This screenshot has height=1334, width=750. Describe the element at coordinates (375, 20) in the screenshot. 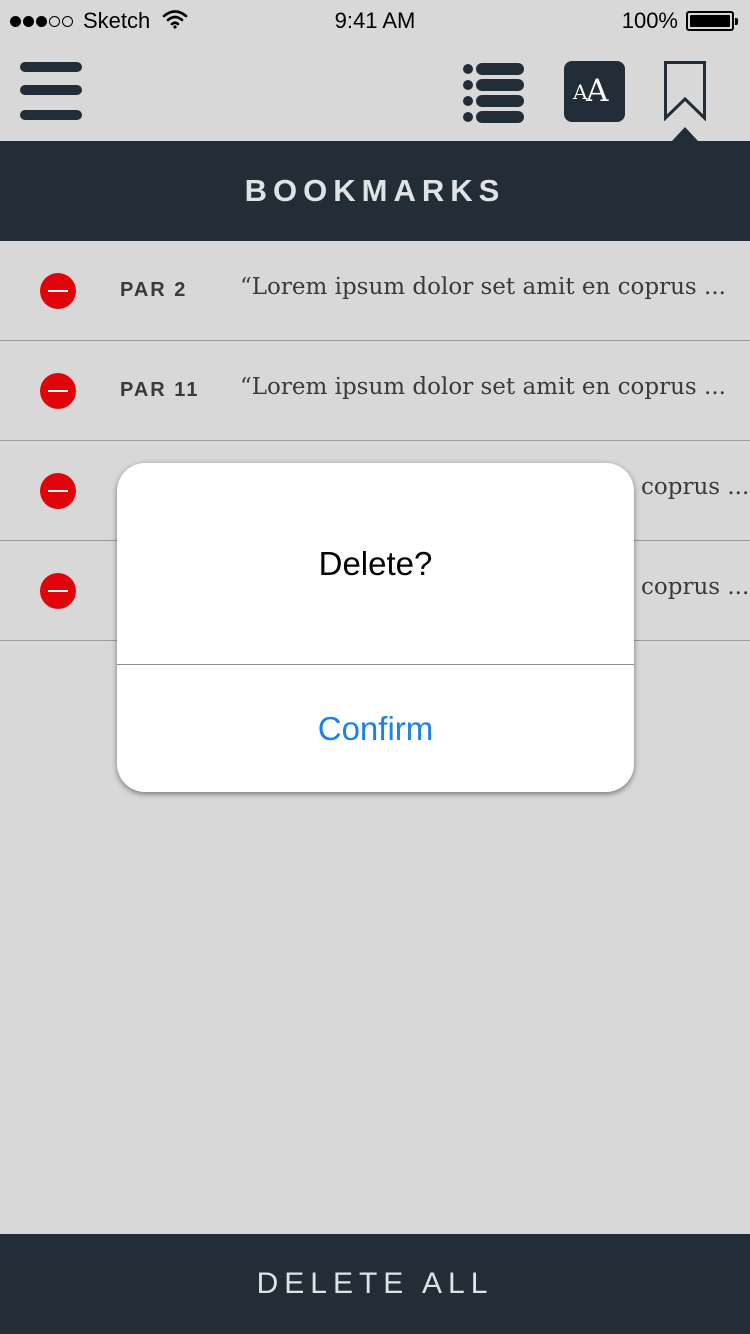

I see `status-bar: Sketch 9:41 AM 100%` at that location.